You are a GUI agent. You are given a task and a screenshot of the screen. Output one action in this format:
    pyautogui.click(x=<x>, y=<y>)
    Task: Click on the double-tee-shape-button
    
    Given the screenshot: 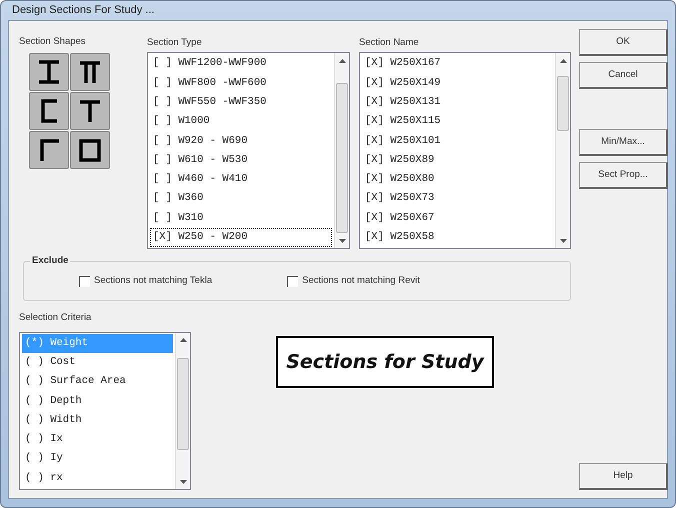 What is the action you would take?
    pyautogui.click(x=90, y=72)
    